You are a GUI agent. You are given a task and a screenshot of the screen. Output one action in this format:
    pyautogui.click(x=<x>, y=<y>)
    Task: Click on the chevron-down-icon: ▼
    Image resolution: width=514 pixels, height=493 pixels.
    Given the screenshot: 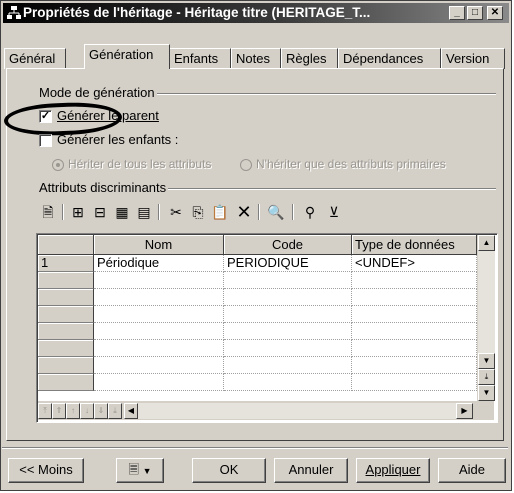 What is the action you would take?
    pyautogui.click(x=147, y=471)
    